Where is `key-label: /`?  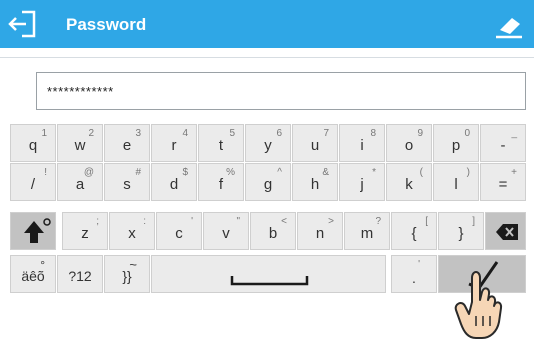
key-label: / is located at coordinates (33, 184).